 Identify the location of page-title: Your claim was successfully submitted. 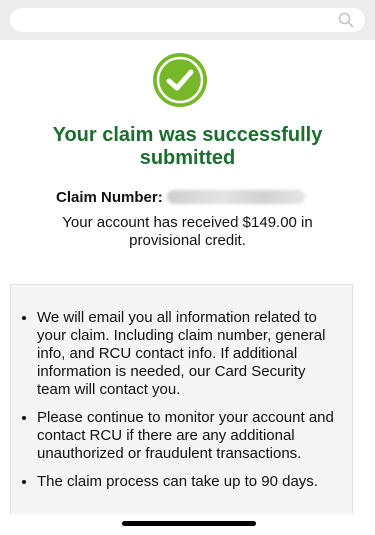
(187, 146).